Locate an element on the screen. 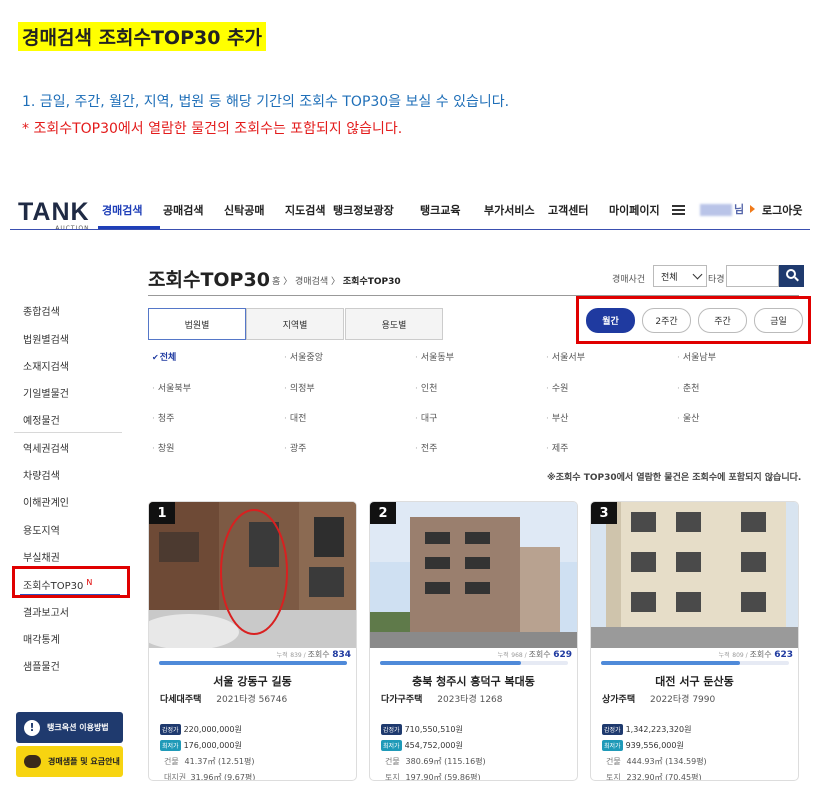 This screenshot has height=804, width=820. case-number: 2022타경 7990 is located at coordinates (683, 700).